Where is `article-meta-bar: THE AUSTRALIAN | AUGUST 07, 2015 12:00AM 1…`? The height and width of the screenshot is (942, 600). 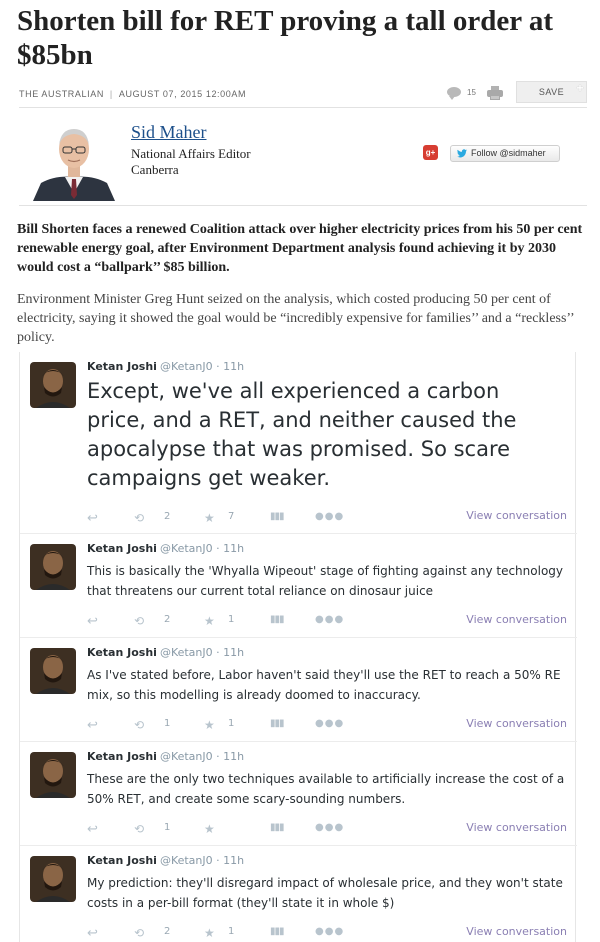 article-meta-bar: THE AUSTRALIAN | AUGUST 07, 2015 12:00AM 1… is located at coordinates (303, 94).